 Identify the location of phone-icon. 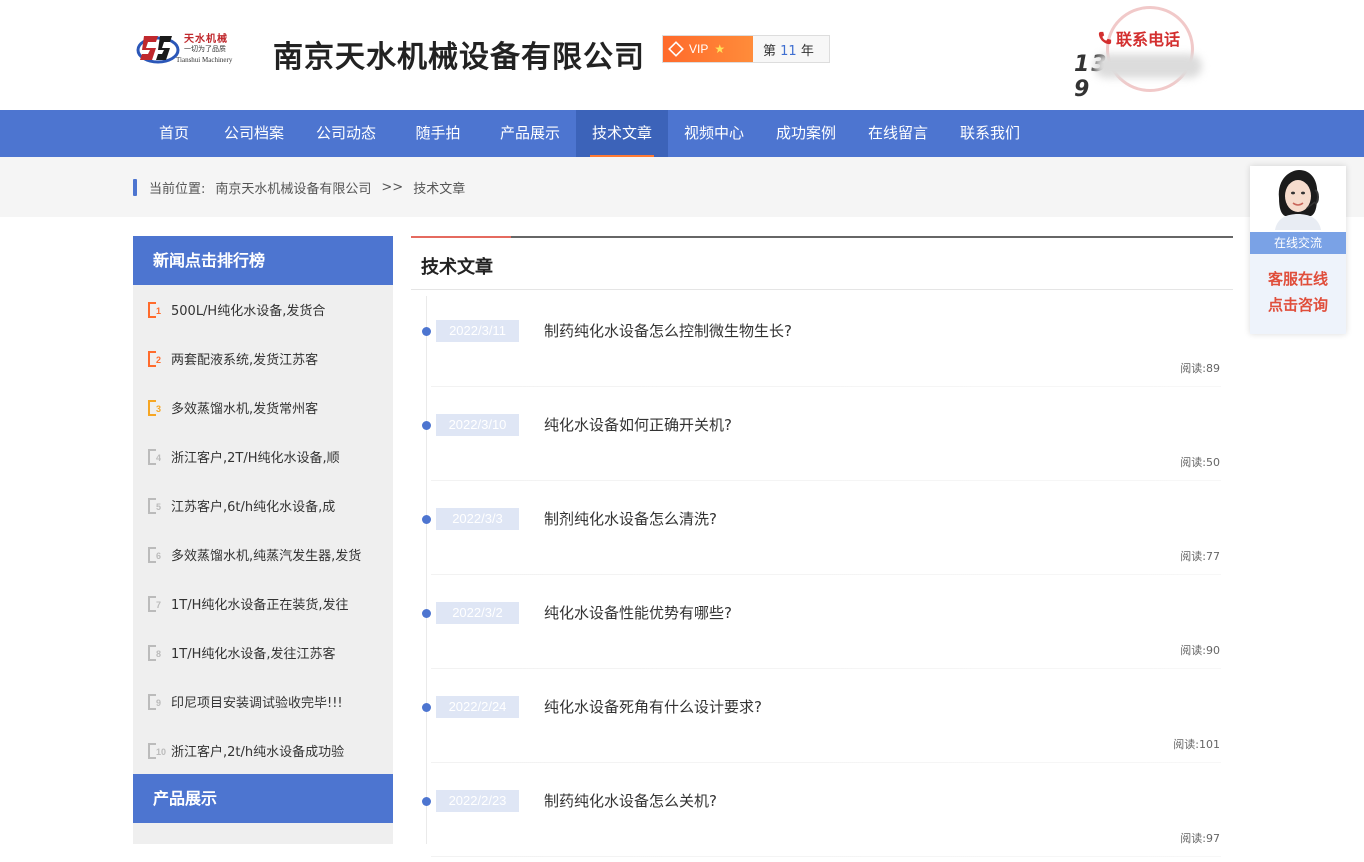
(1105, 38).